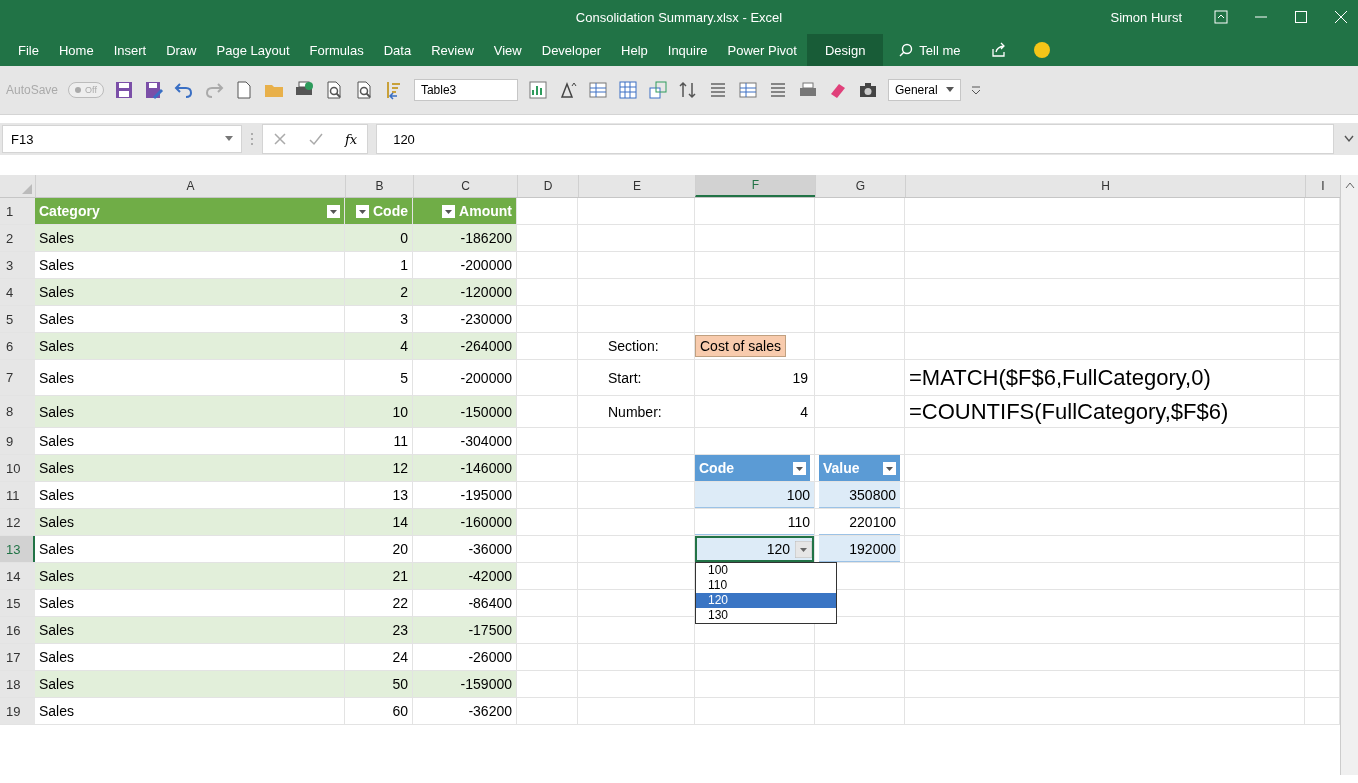 The height and width of the screenshot is (783, 1358). What do you see at coordinates (998, 50) in the screenshot?
I see `share-icon` at bounding box center [998, 50].